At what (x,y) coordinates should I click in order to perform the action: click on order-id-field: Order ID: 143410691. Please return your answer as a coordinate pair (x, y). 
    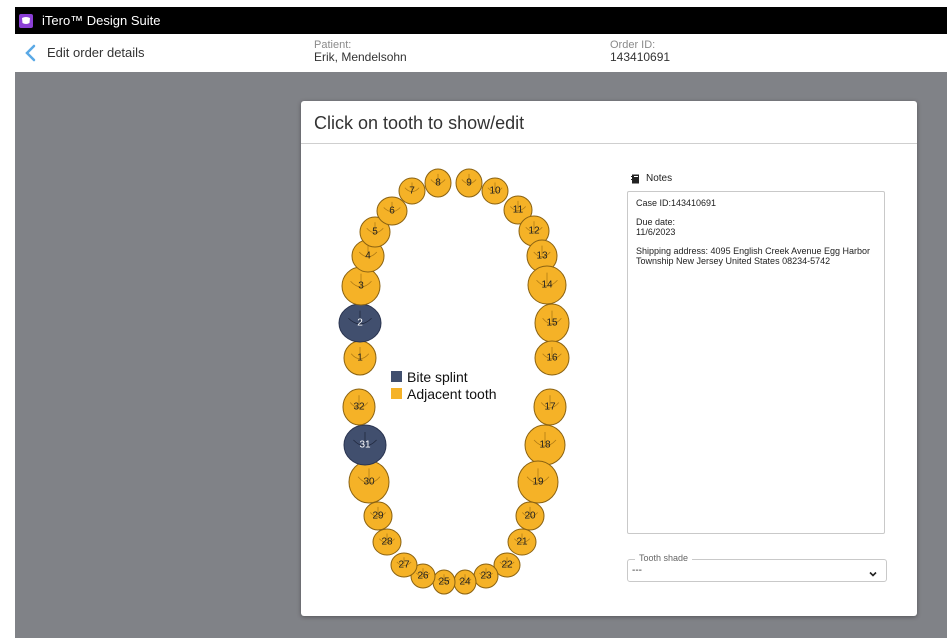
    Looking at the image, I should click on (640, 51).